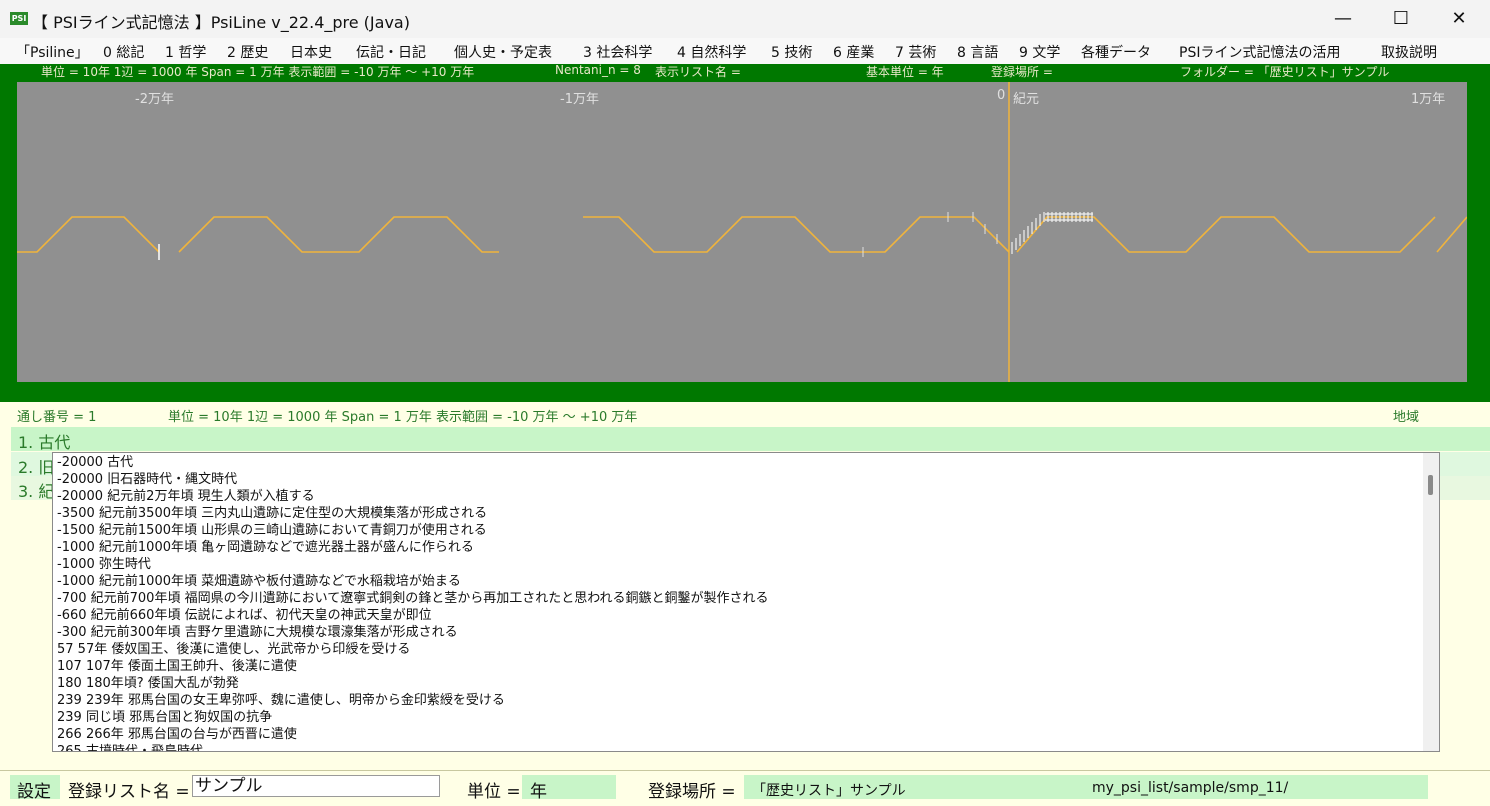  I want to click on window-title: 【 PSIライン式記憶法 】PsiLine v_22.4_pre (Java), so click(221, 22).